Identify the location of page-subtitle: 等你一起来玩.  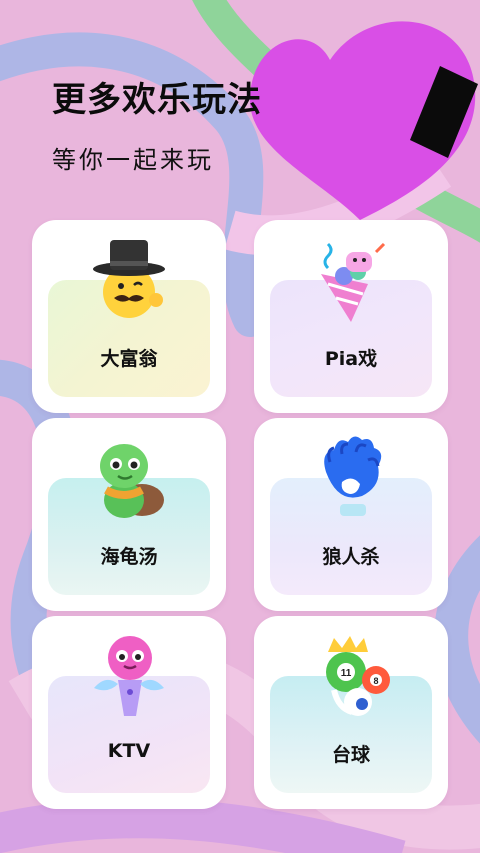
(133, 160).